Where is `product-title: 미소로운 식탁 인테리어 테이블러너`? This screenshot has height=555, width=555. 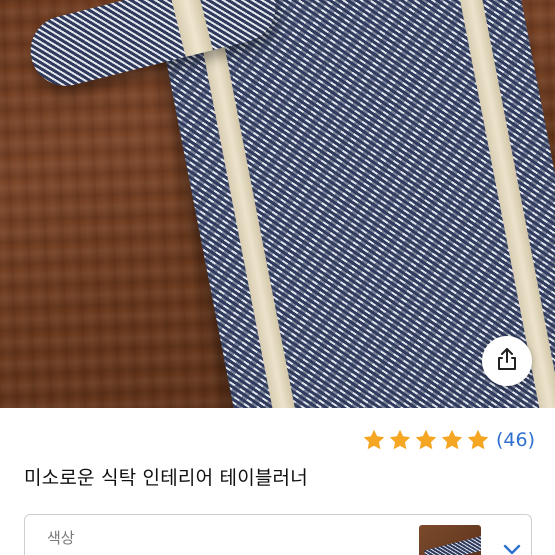 product-title: 미소로운 식탁 인테리어 테이블러너 is located at coordinates (166, 478).